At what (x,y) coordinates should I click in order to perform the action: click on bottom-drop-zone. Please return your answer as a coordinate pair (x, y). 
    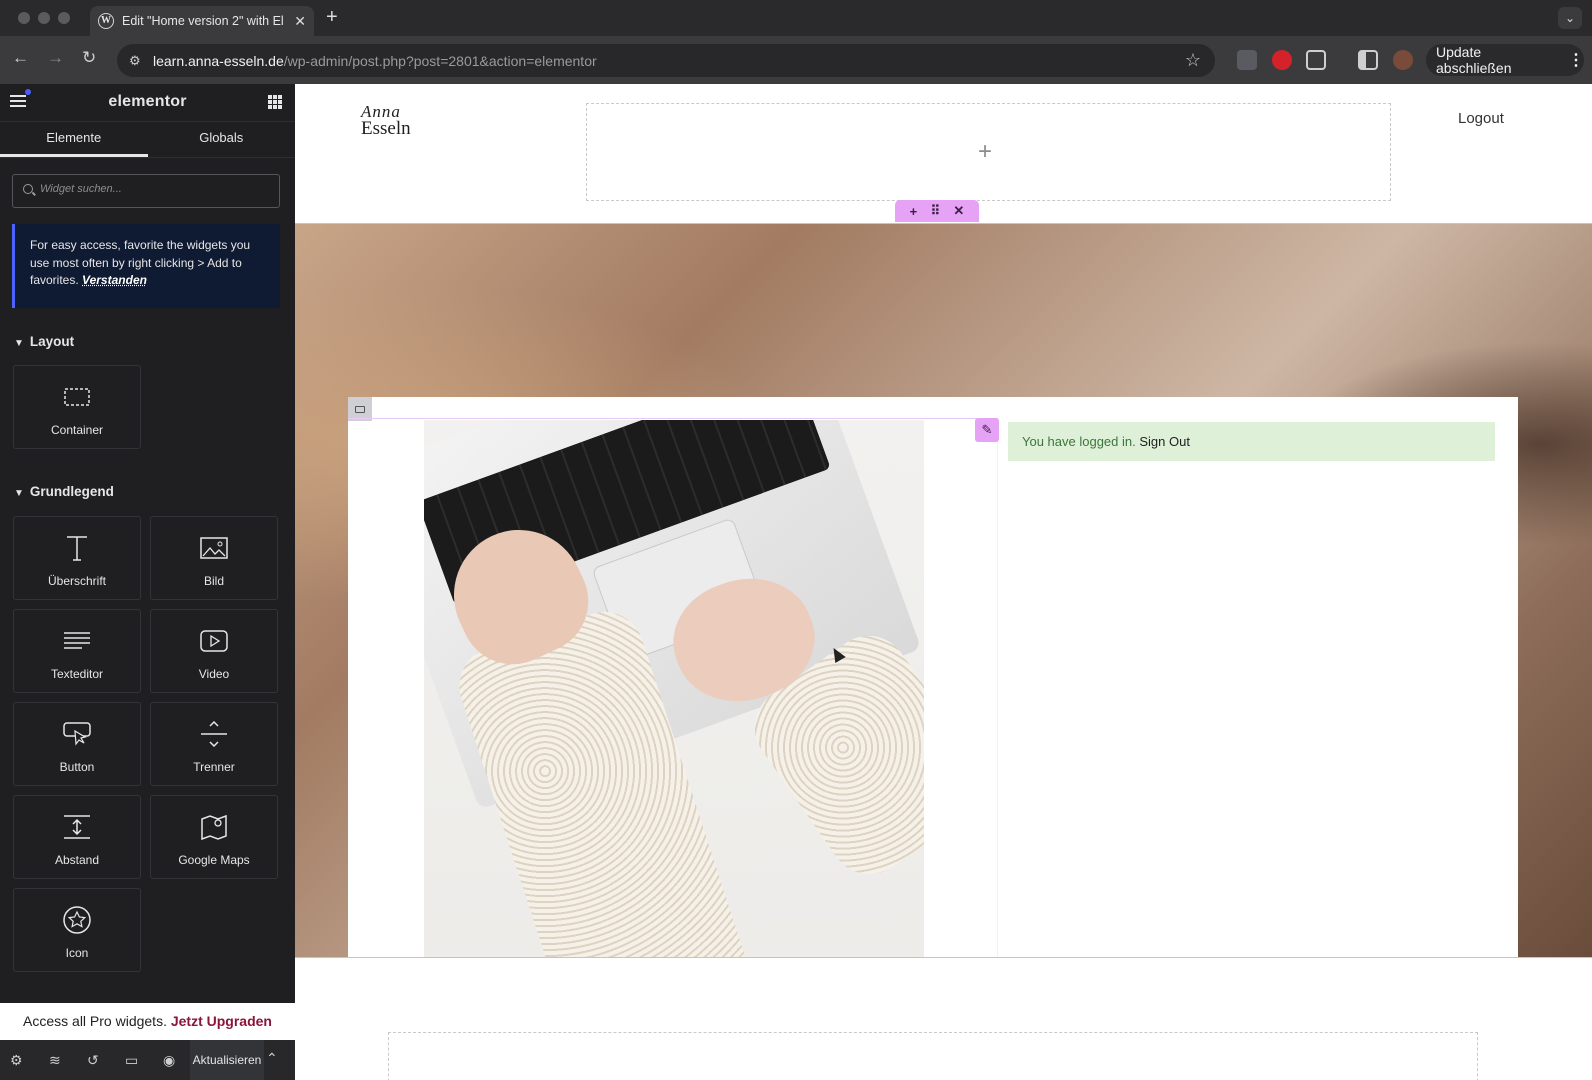
    Looking at the image, I should click on (933, 1056).